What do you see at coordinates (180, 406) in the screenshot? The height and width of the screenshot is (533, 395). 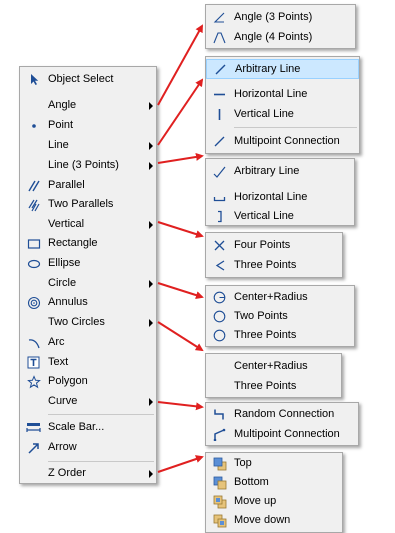 I see `arrow-curve` at bounding box center [180, 406].